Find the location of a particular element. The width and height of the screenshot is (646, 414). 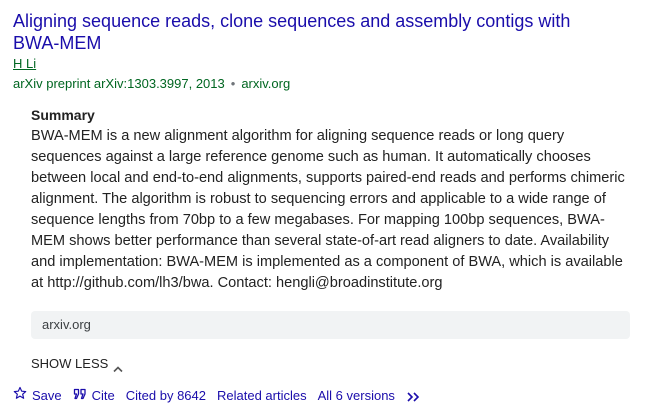

star-icon is located at coordinates (20, 395).